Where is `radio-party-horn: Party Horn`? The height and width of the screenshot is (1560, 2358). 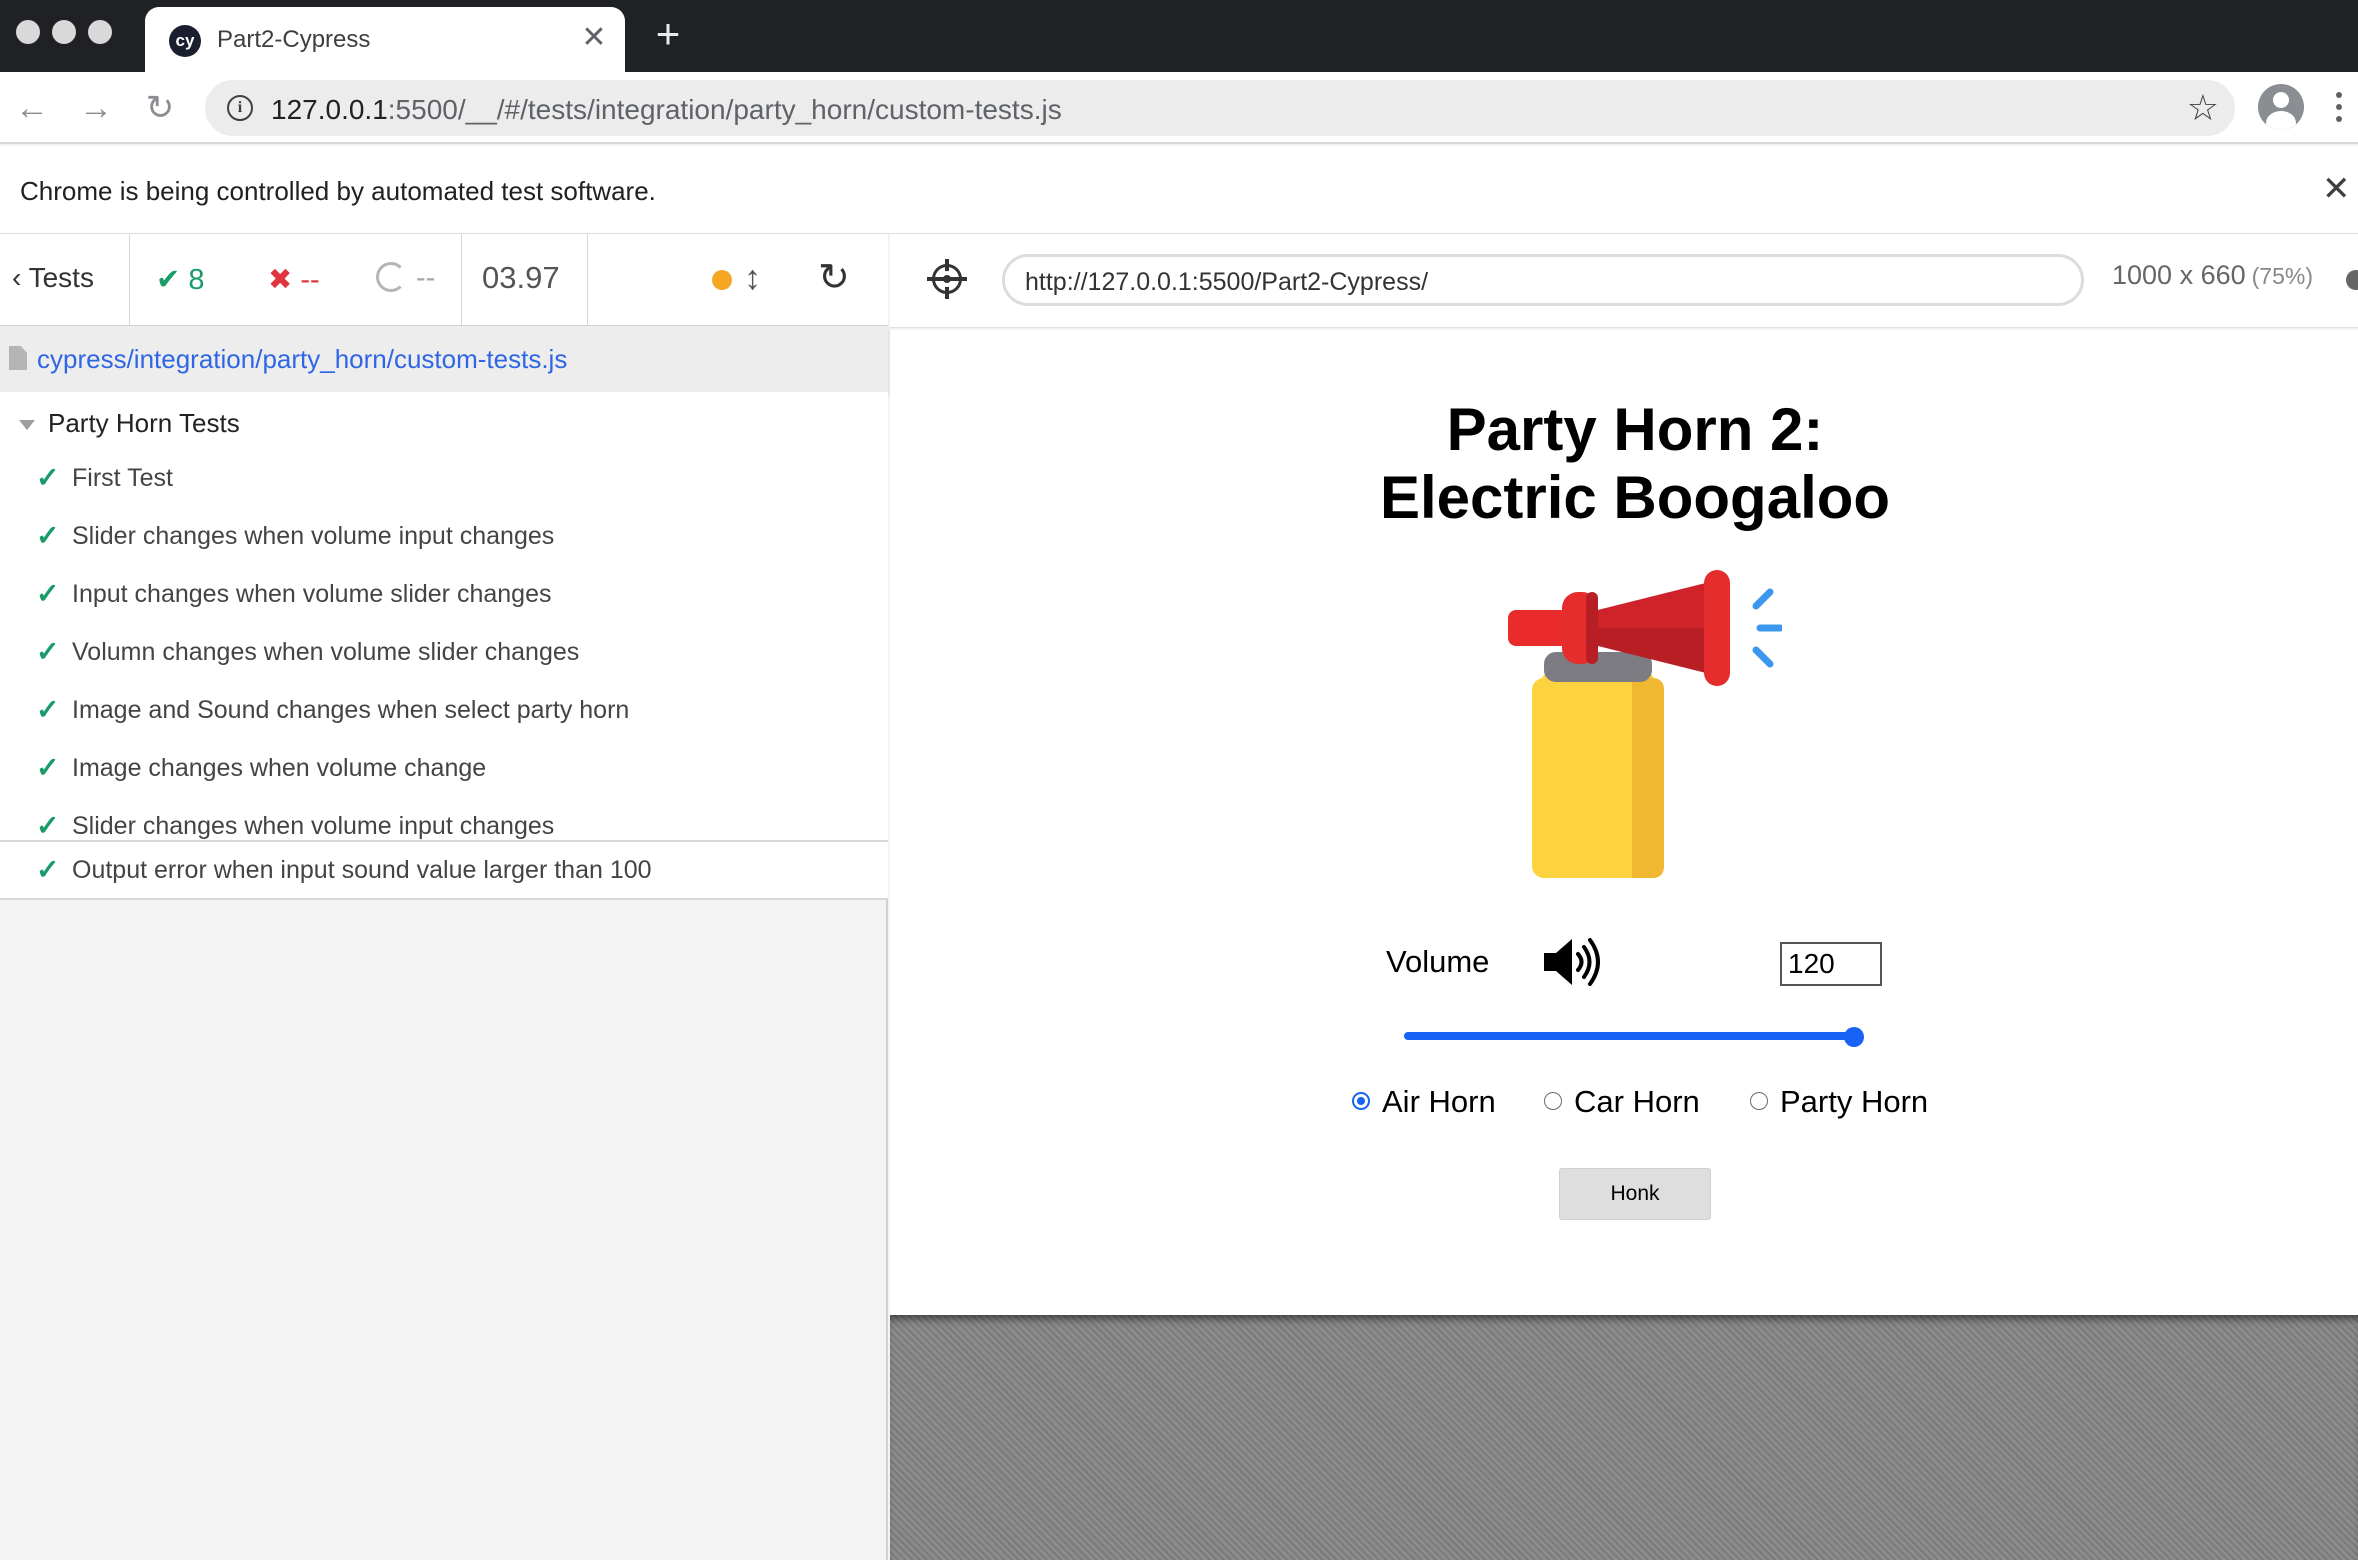 radio-party-horn: Party Horn is located at coordinates (1845, 1102).